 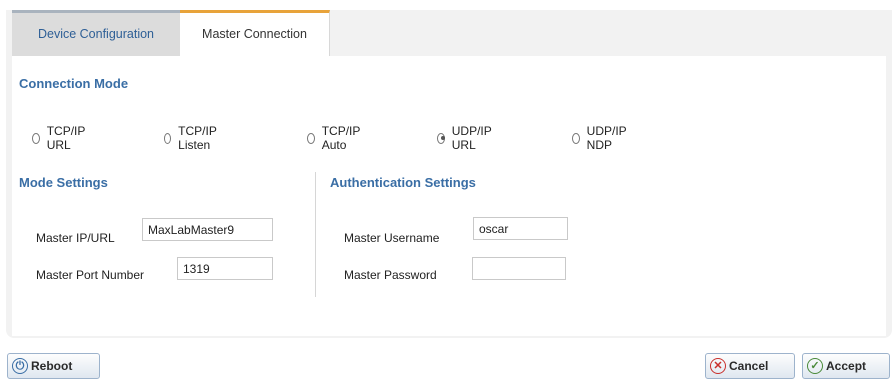 What do you see at coordinates (520, 228) in the screenshot?
I see `master-username-input` at bounding box center [520, 228].